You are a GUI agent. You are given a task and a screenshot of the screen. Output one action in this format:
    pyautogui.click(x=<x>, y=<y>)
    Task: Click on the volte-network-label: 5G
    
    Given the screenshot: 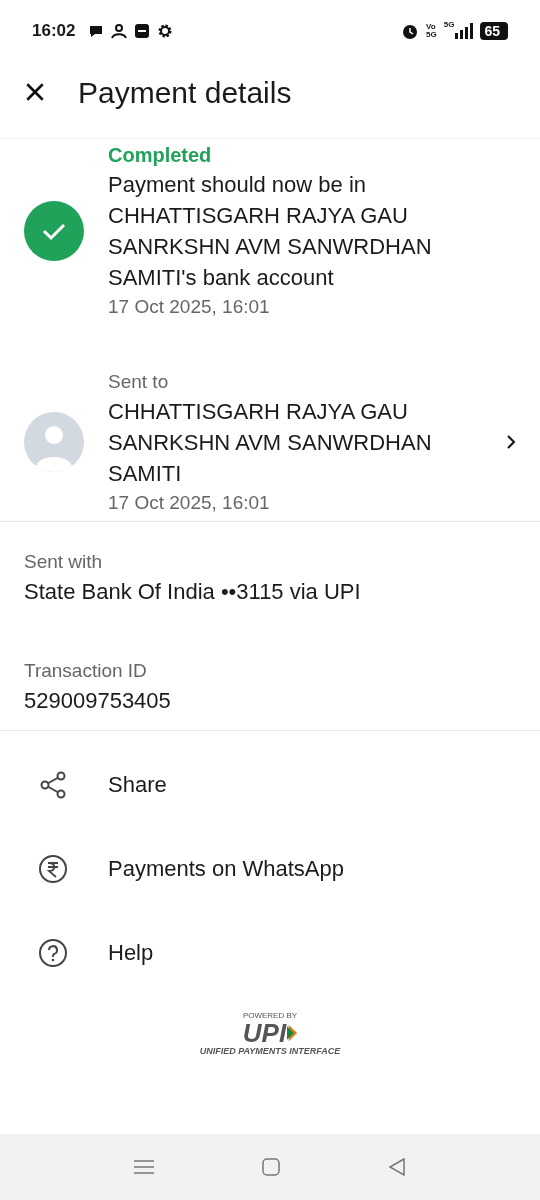 What is the action you would take?
    pyautogui.click(x=431, y=35)
    